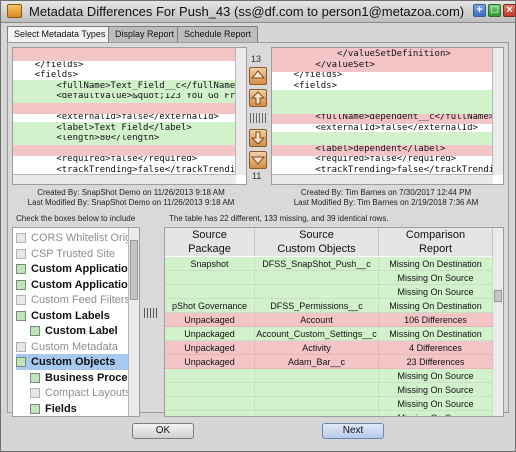 This screenshot has height=452, width=516. What do you see at coordinates (240, 111) in the screenshot?
I see `source-code-vscrollbar` at bounding box center [240, 111].